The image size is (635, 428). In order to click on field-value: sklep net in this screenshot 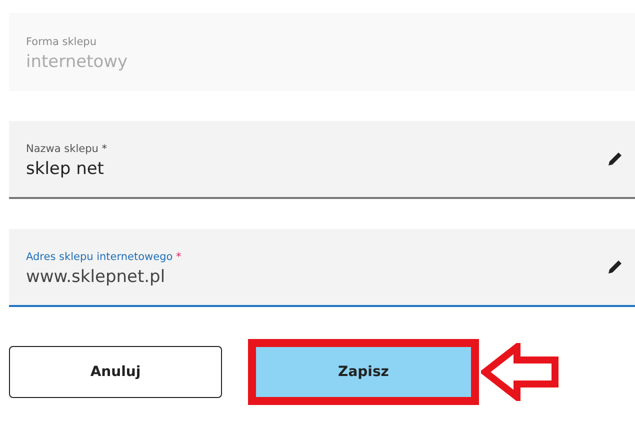, I will do `click(65, 169)`.